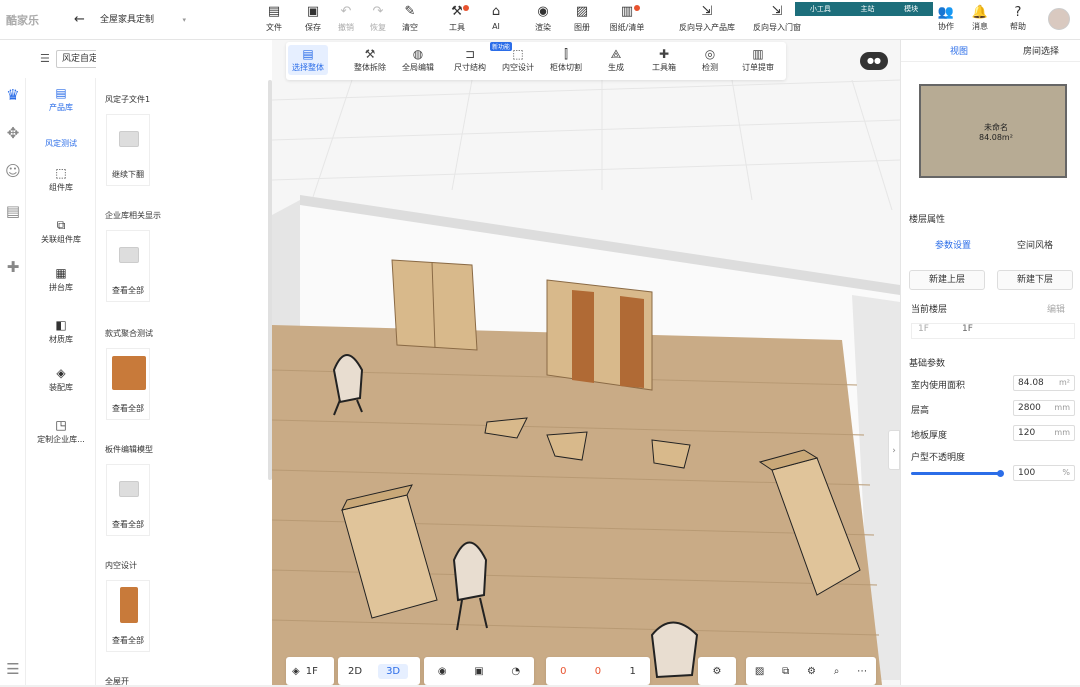 The image size is (1080, 687). Describe the element at coordinates (957, 473) in the screenshot. I see `opacity-slider` at that location.